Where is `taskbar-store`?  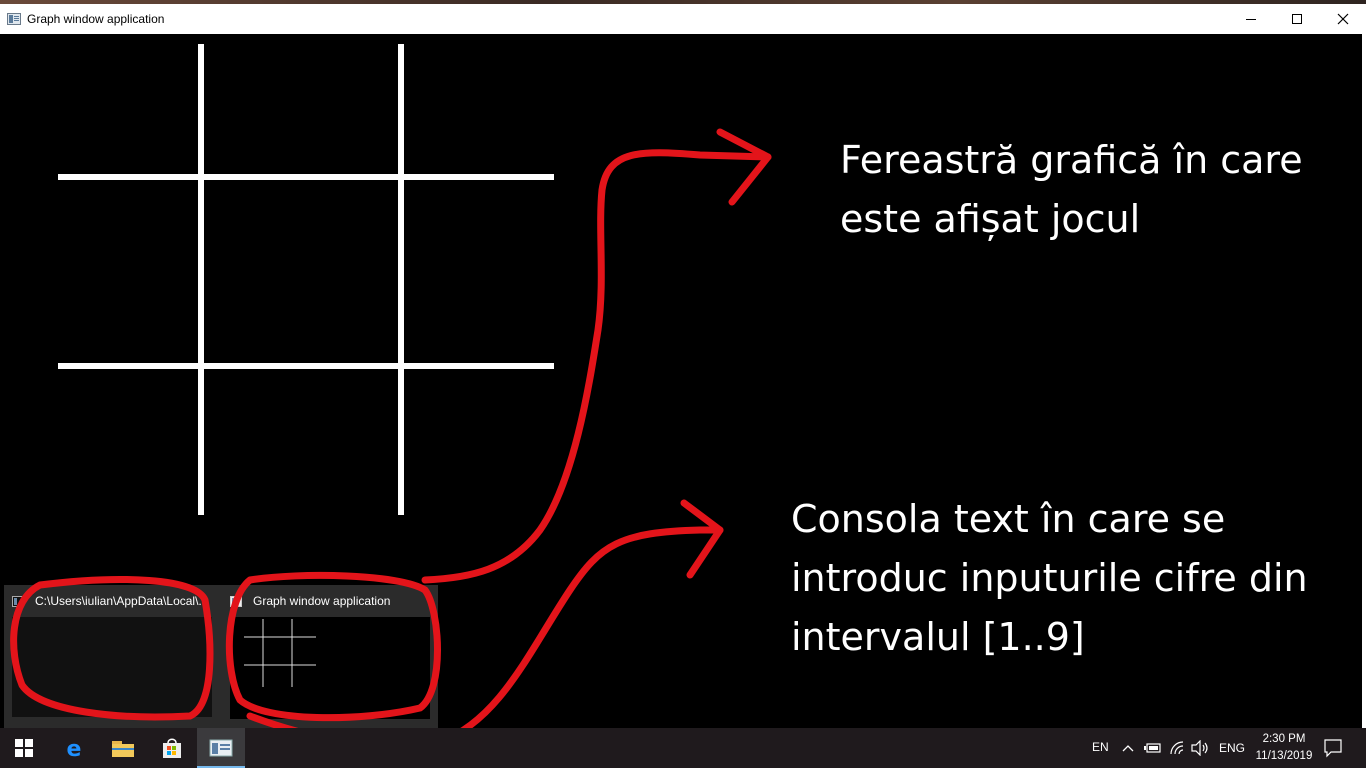 taskbar-store is located at coordinates (172, 748).